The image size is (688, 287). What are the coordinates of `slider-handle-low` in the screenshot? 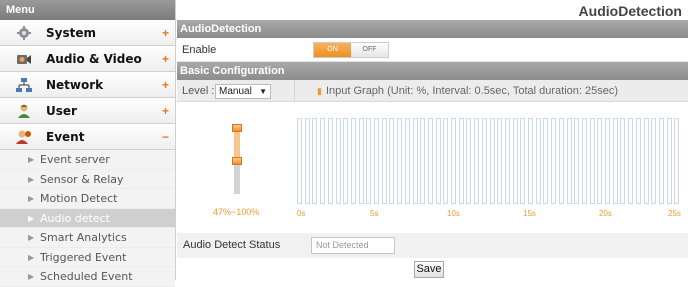 It's located at (237, 161).